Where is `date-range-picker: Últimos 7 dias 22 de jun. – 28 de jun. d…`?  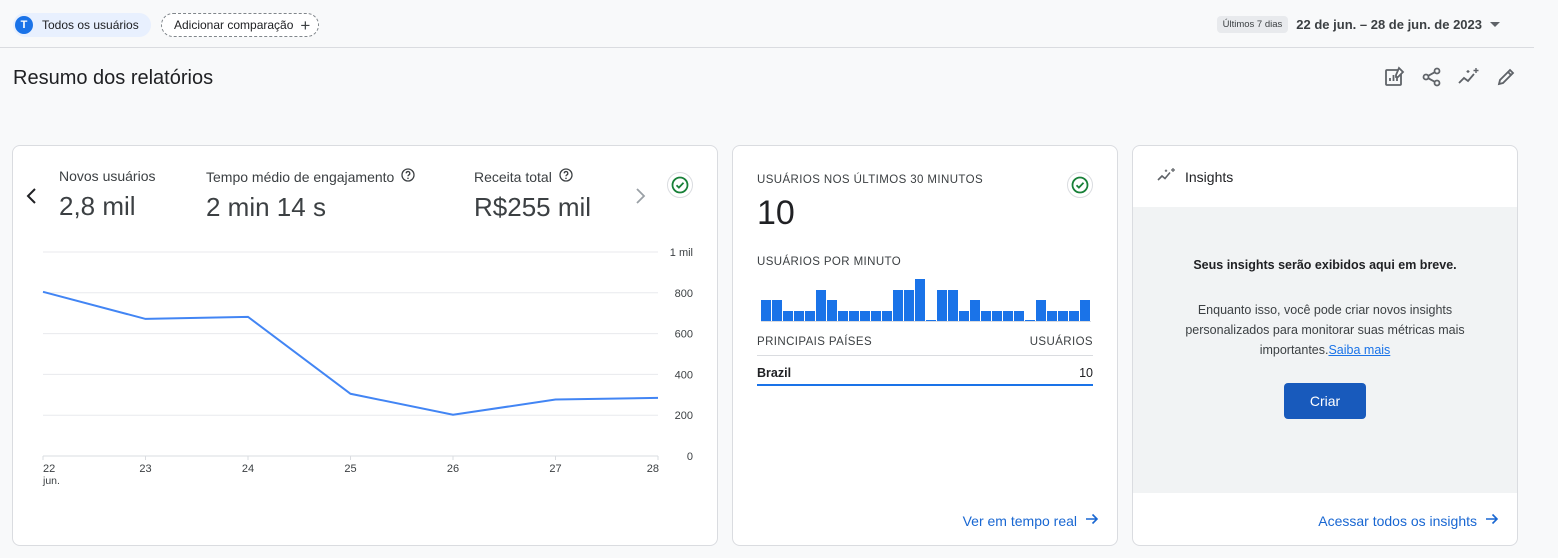
date-range-picker: Últimos 7 dias 22 de jun. – 28 de jun. d… is located at coordinates (1358, 24).